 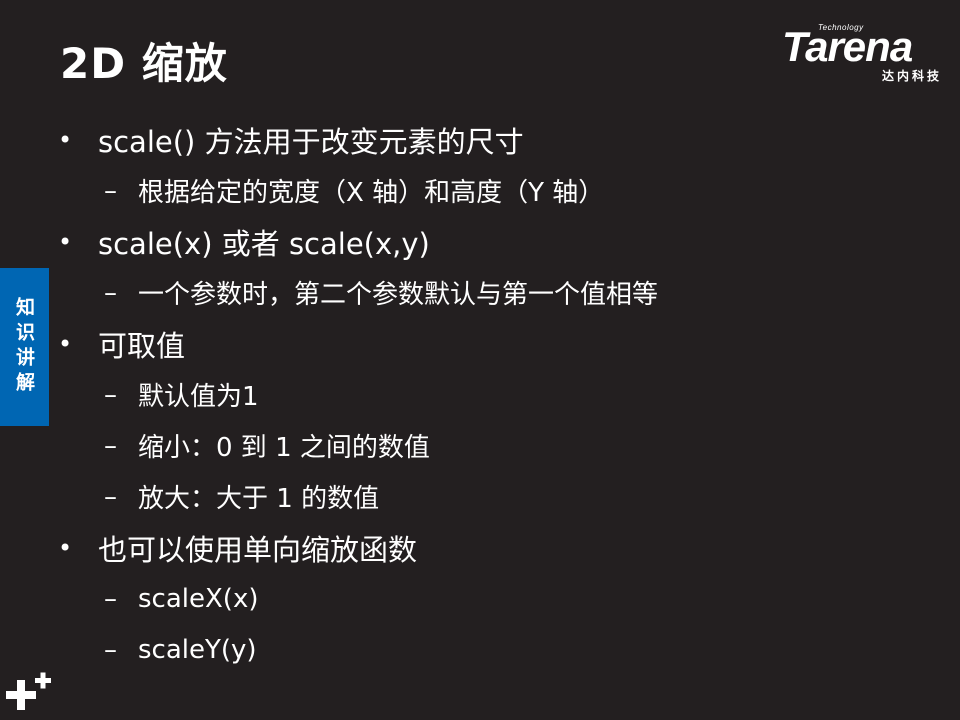 I want to click on sub-bullet-item: – scaleX(x), so click(x=496, y=598).